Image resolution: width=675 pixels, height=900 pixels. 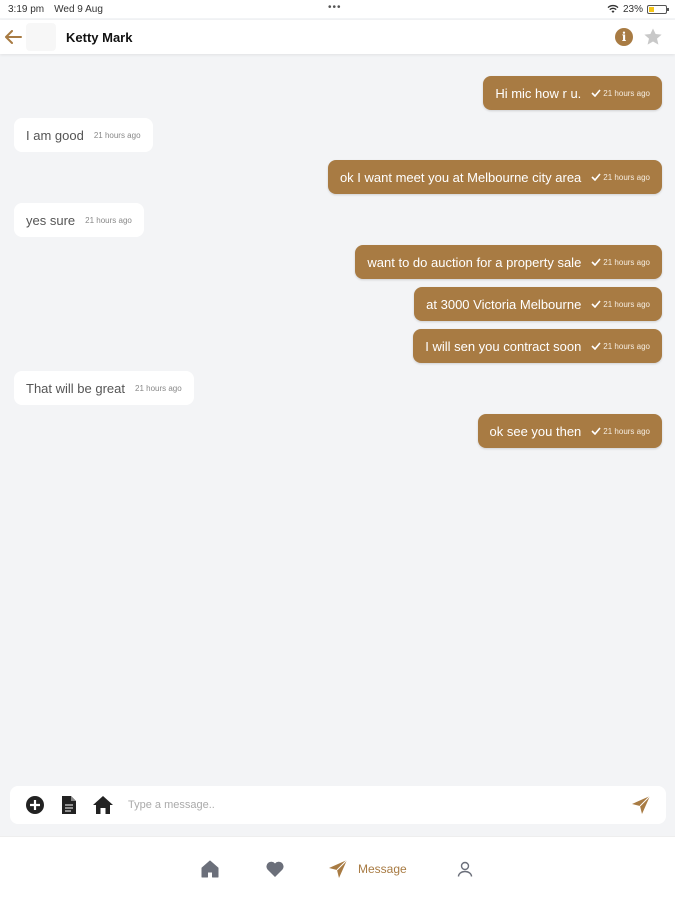 I want to click on status-bar: 3:19 pm Wed 9 Aug ••• 23%, so click(x=337, y=9).